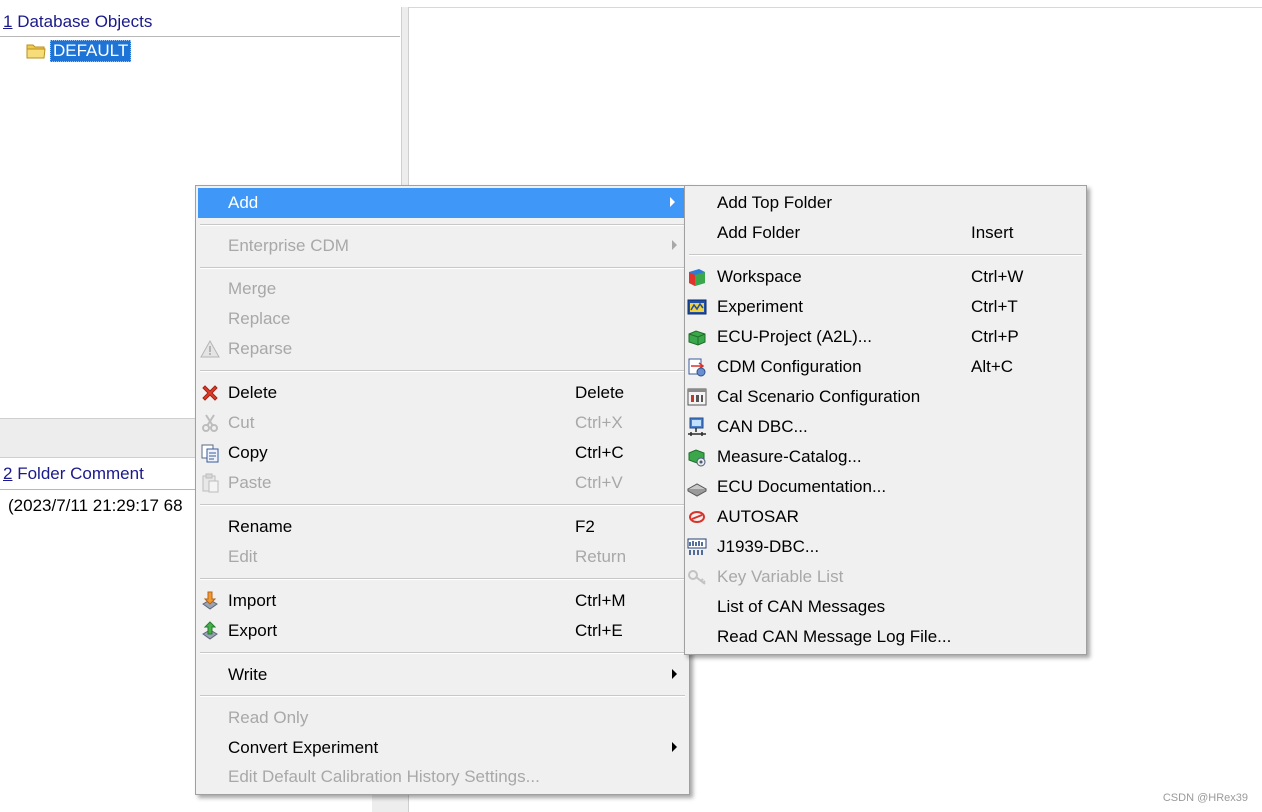 The width and height of the screenshot is (1262, 812). I want to click on scroll-corner, so click(387, 803).